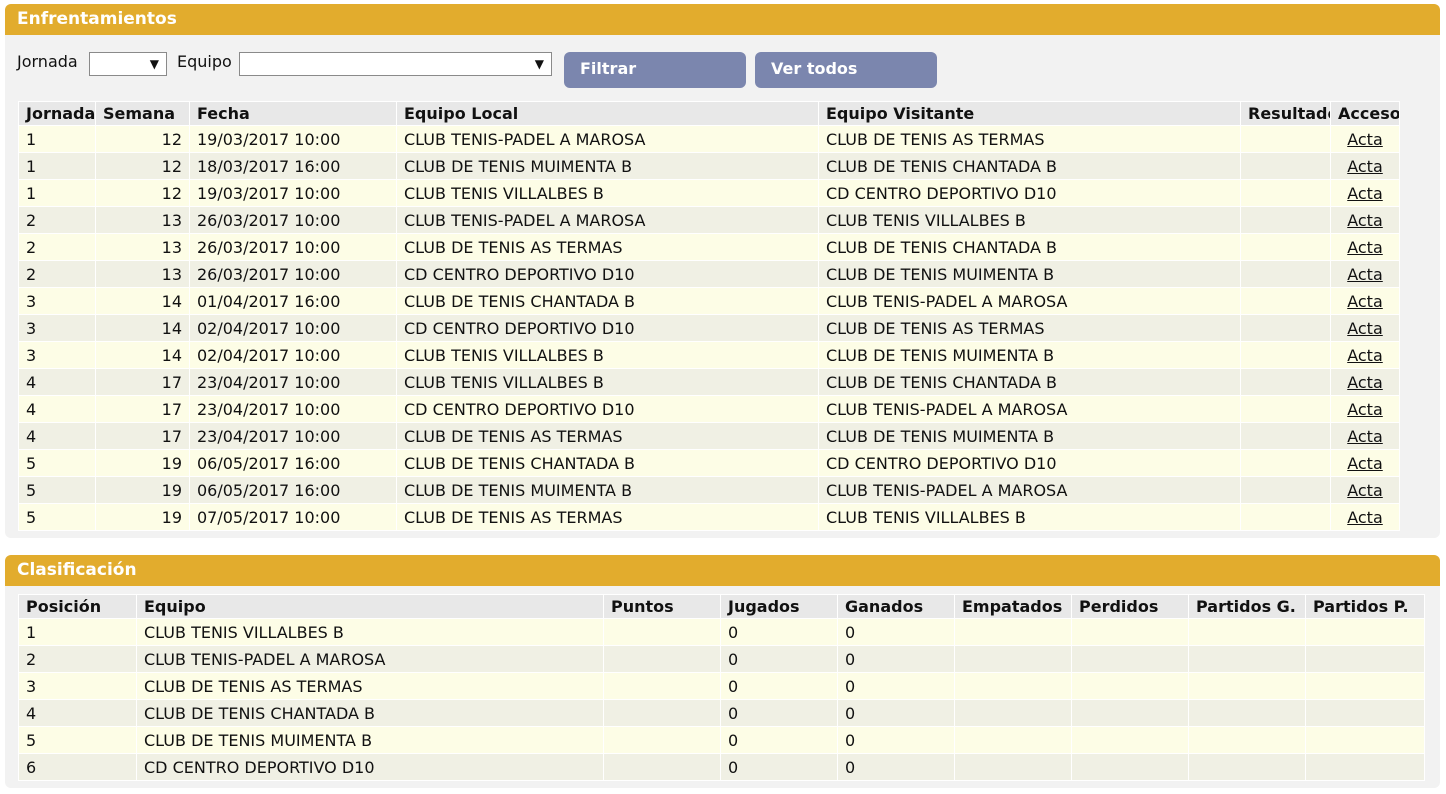 The width and height of the screenshot is (1446, 794). What do you see at coordinates (77, 659) in the screenshot?
I see `cell-posicion: 2` at bounding box center [77, 659].